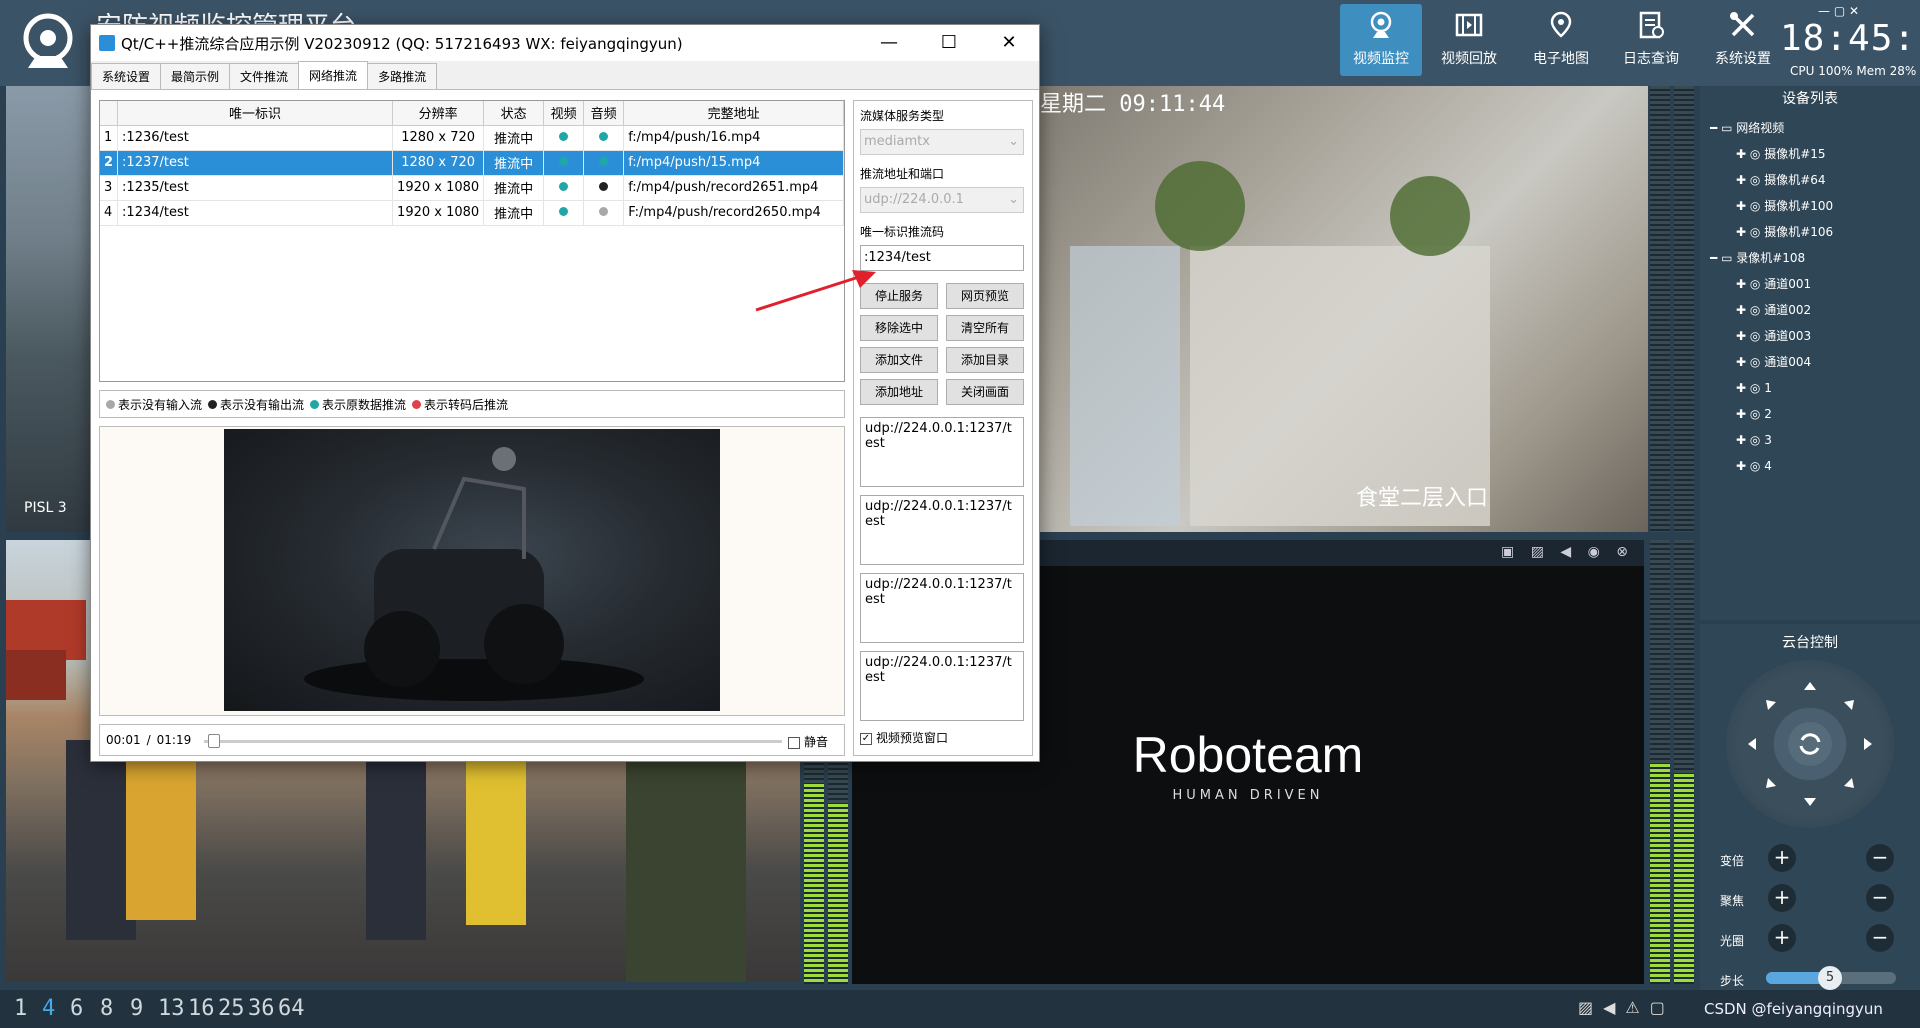  What do you see at coordinates (109, 188) in the screenshot?
I see `row-number: 3` at bounding box center [109, 188].